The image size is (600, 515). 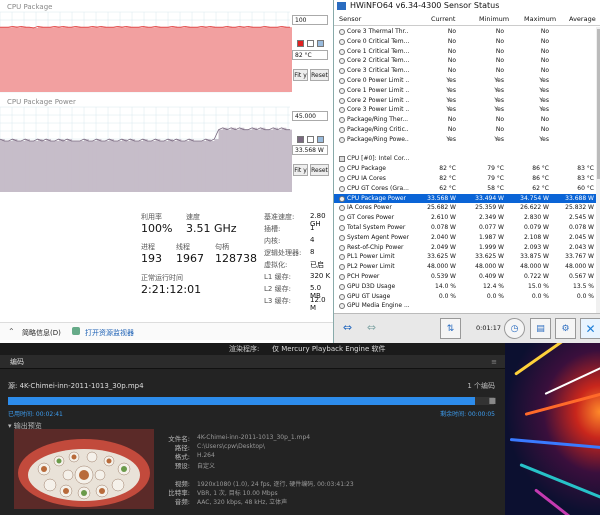 What do you see at coordinates (465, 32) in the screenshot?
I see `sensor-row: Core 3 Thermal Thr... No No No` at bounding box center [465, 32].